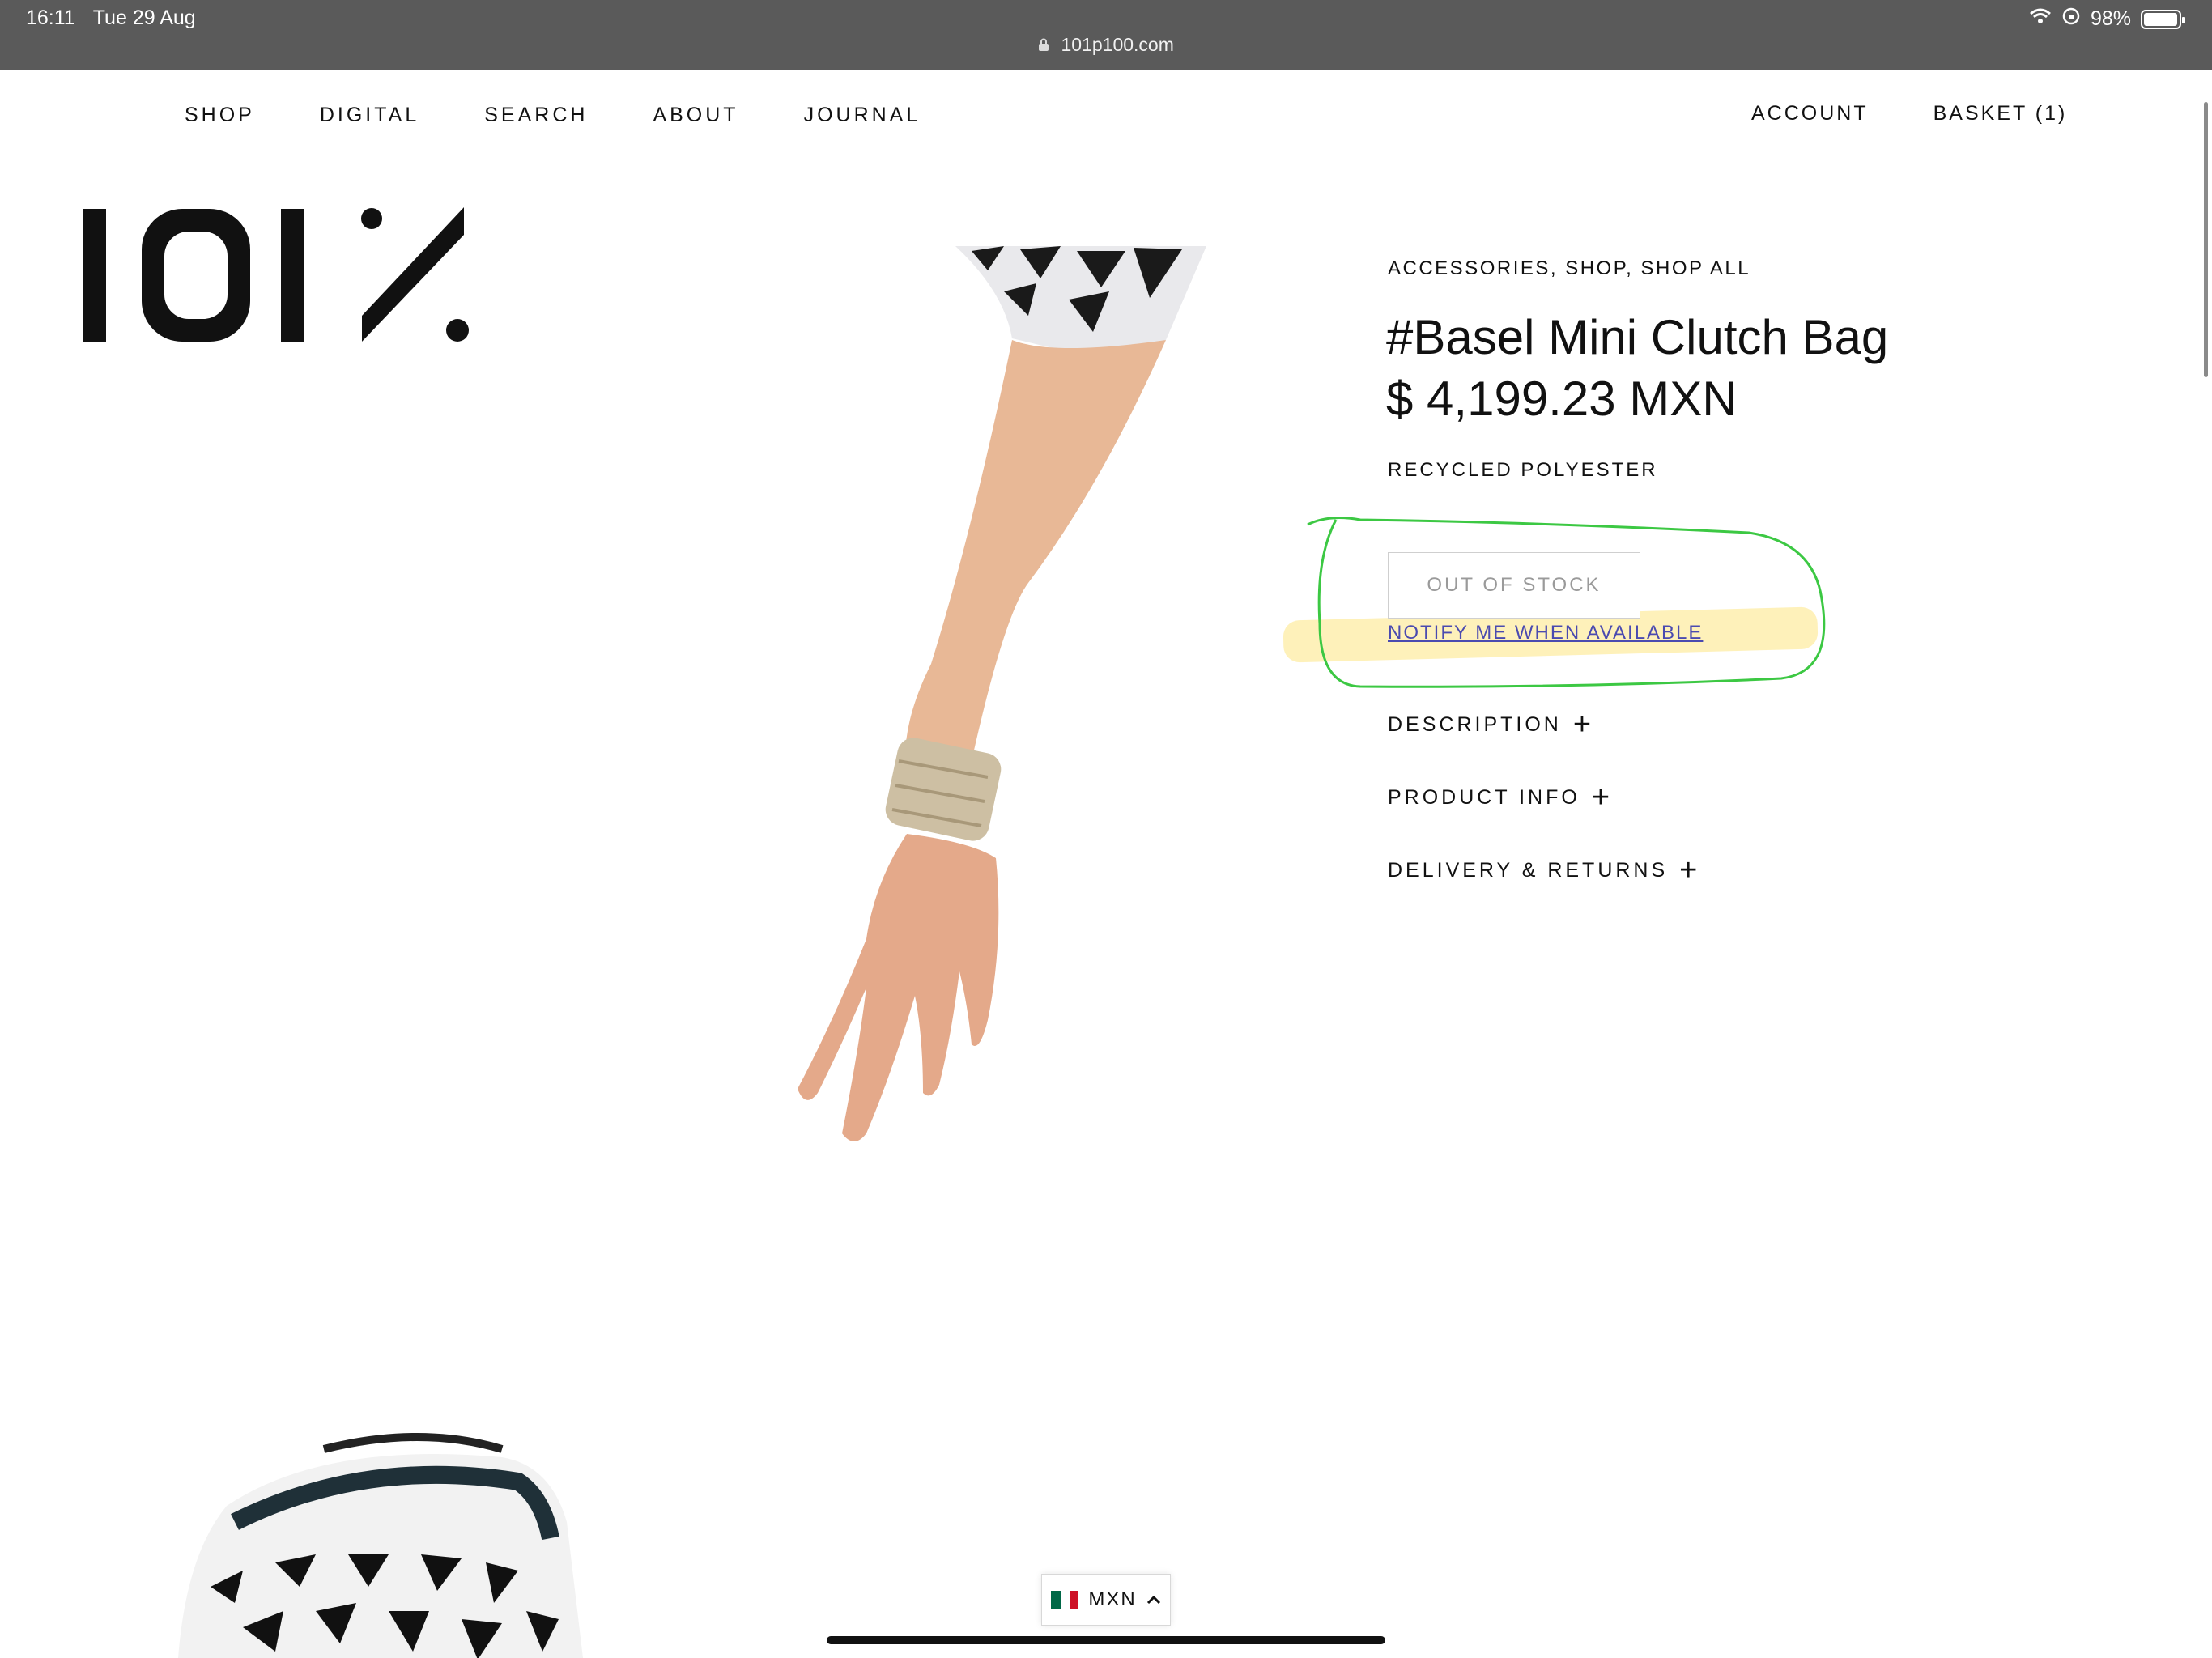 This screenshot has height=1658, width=2212. Describe the element at coordinates (144, 17) in the screenshot. I see `status-date: Tue 29 Aug` at that location.